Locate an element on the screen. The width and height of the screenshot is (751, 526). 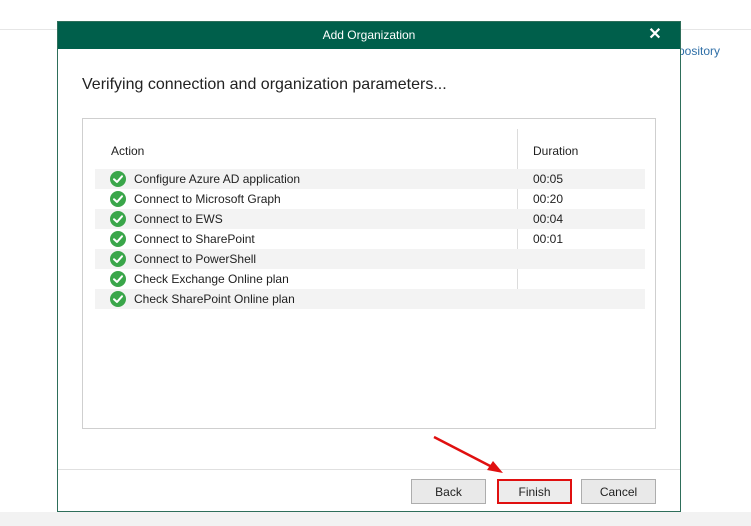
dialog-title: Add Organization is located at coordinates (369, 35).